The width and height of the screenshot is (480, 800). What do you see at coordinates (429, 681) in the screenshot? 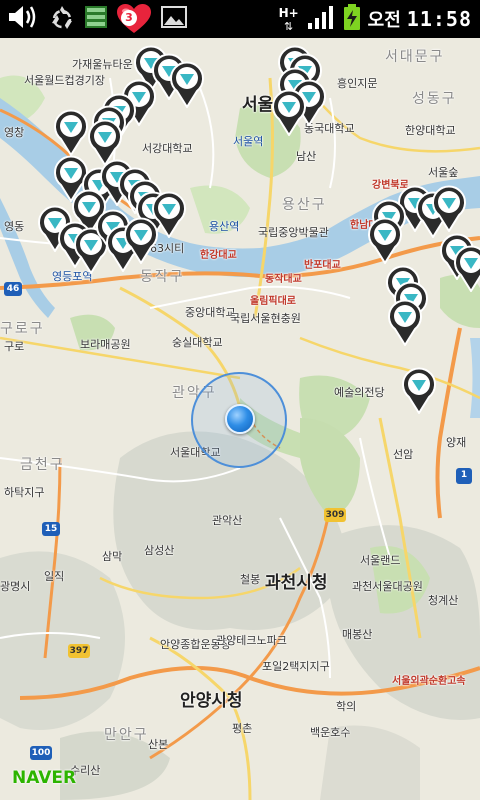
I see `road-label: 서울외곽순환고속` at bounding box center [429, 681].